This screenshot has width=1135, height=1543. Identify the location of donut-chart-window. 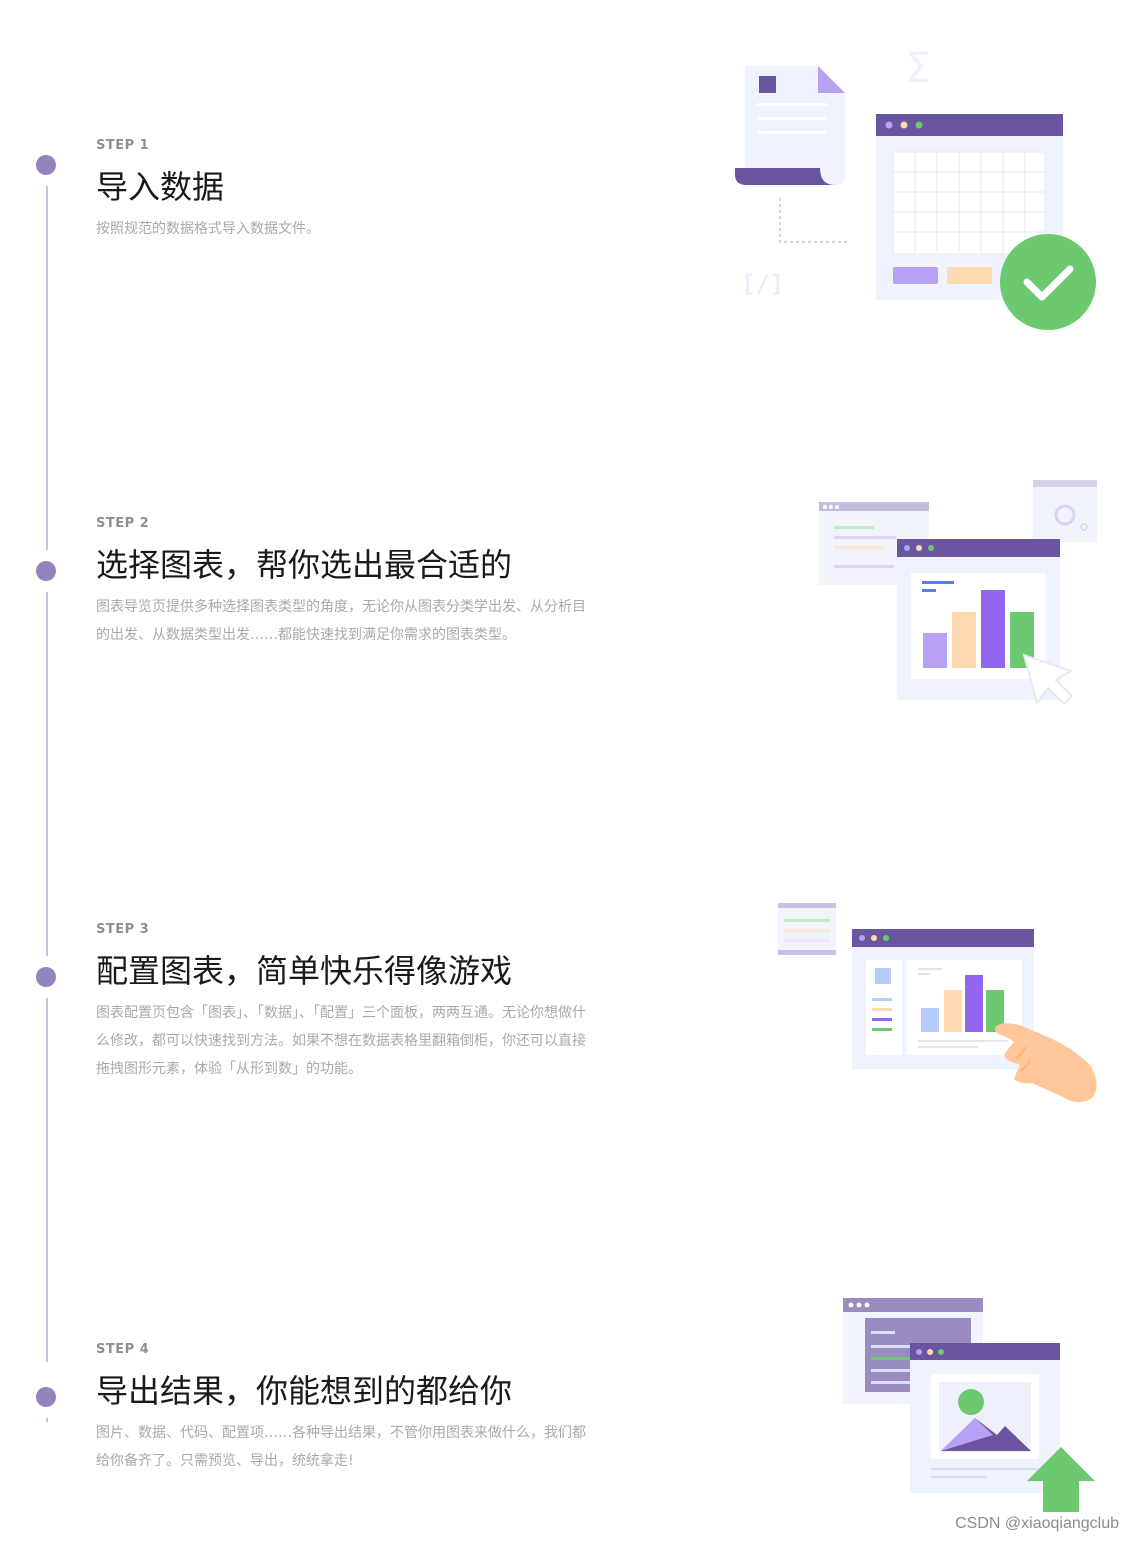
(1065, 511).